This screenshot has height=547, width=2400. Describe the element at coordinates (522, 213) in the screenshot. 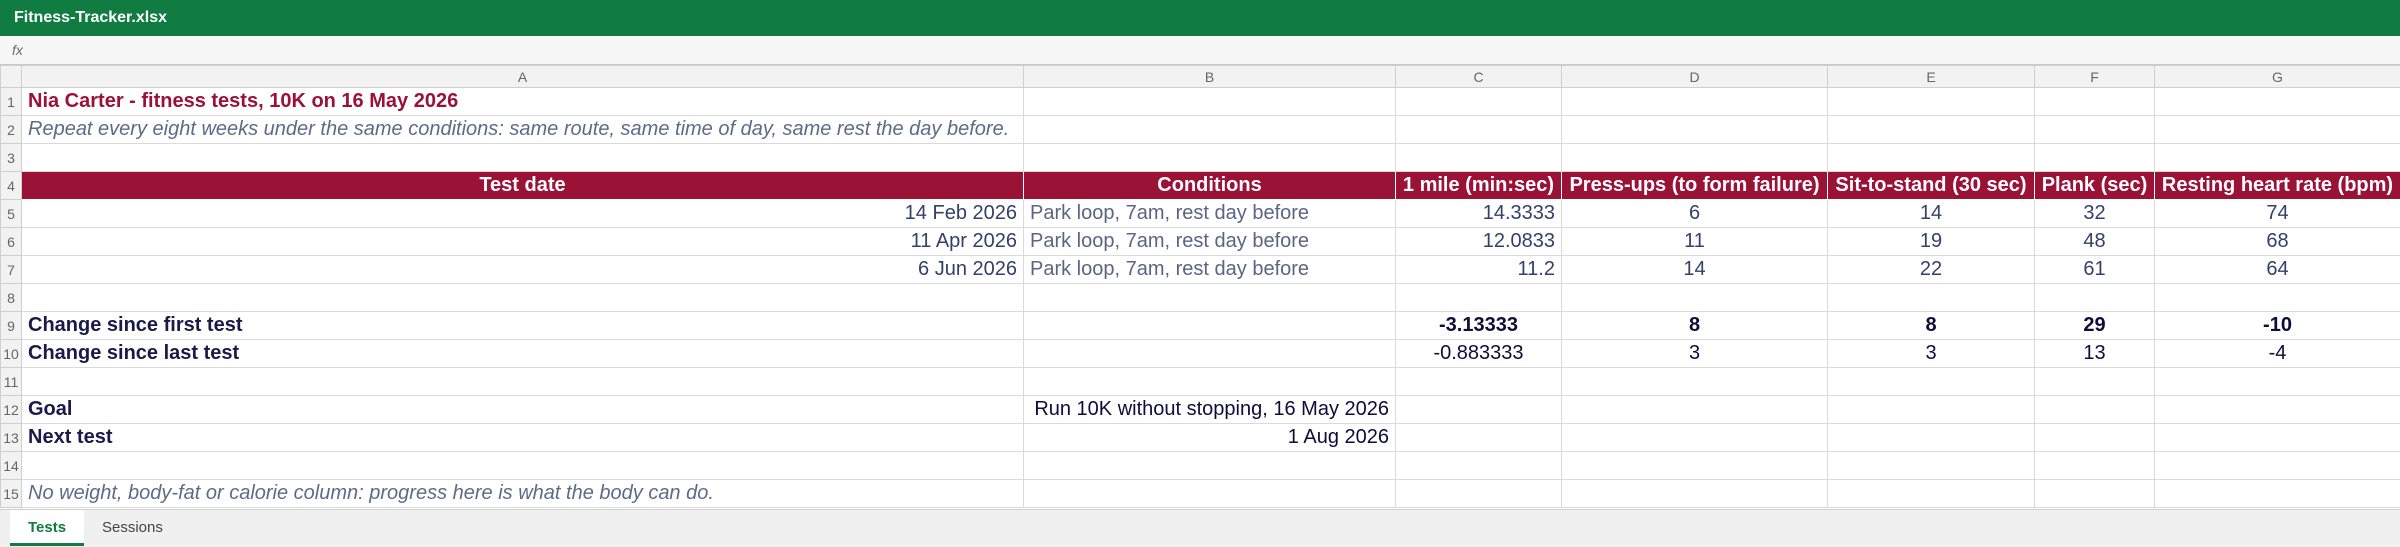

I see `cell-test-date: 14 Feb 2026` at that location.